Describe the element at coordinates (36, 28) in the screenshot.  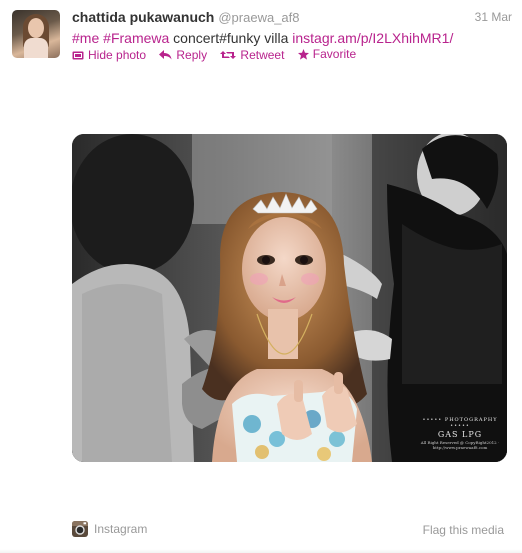
I see `avatar-face` at that location.